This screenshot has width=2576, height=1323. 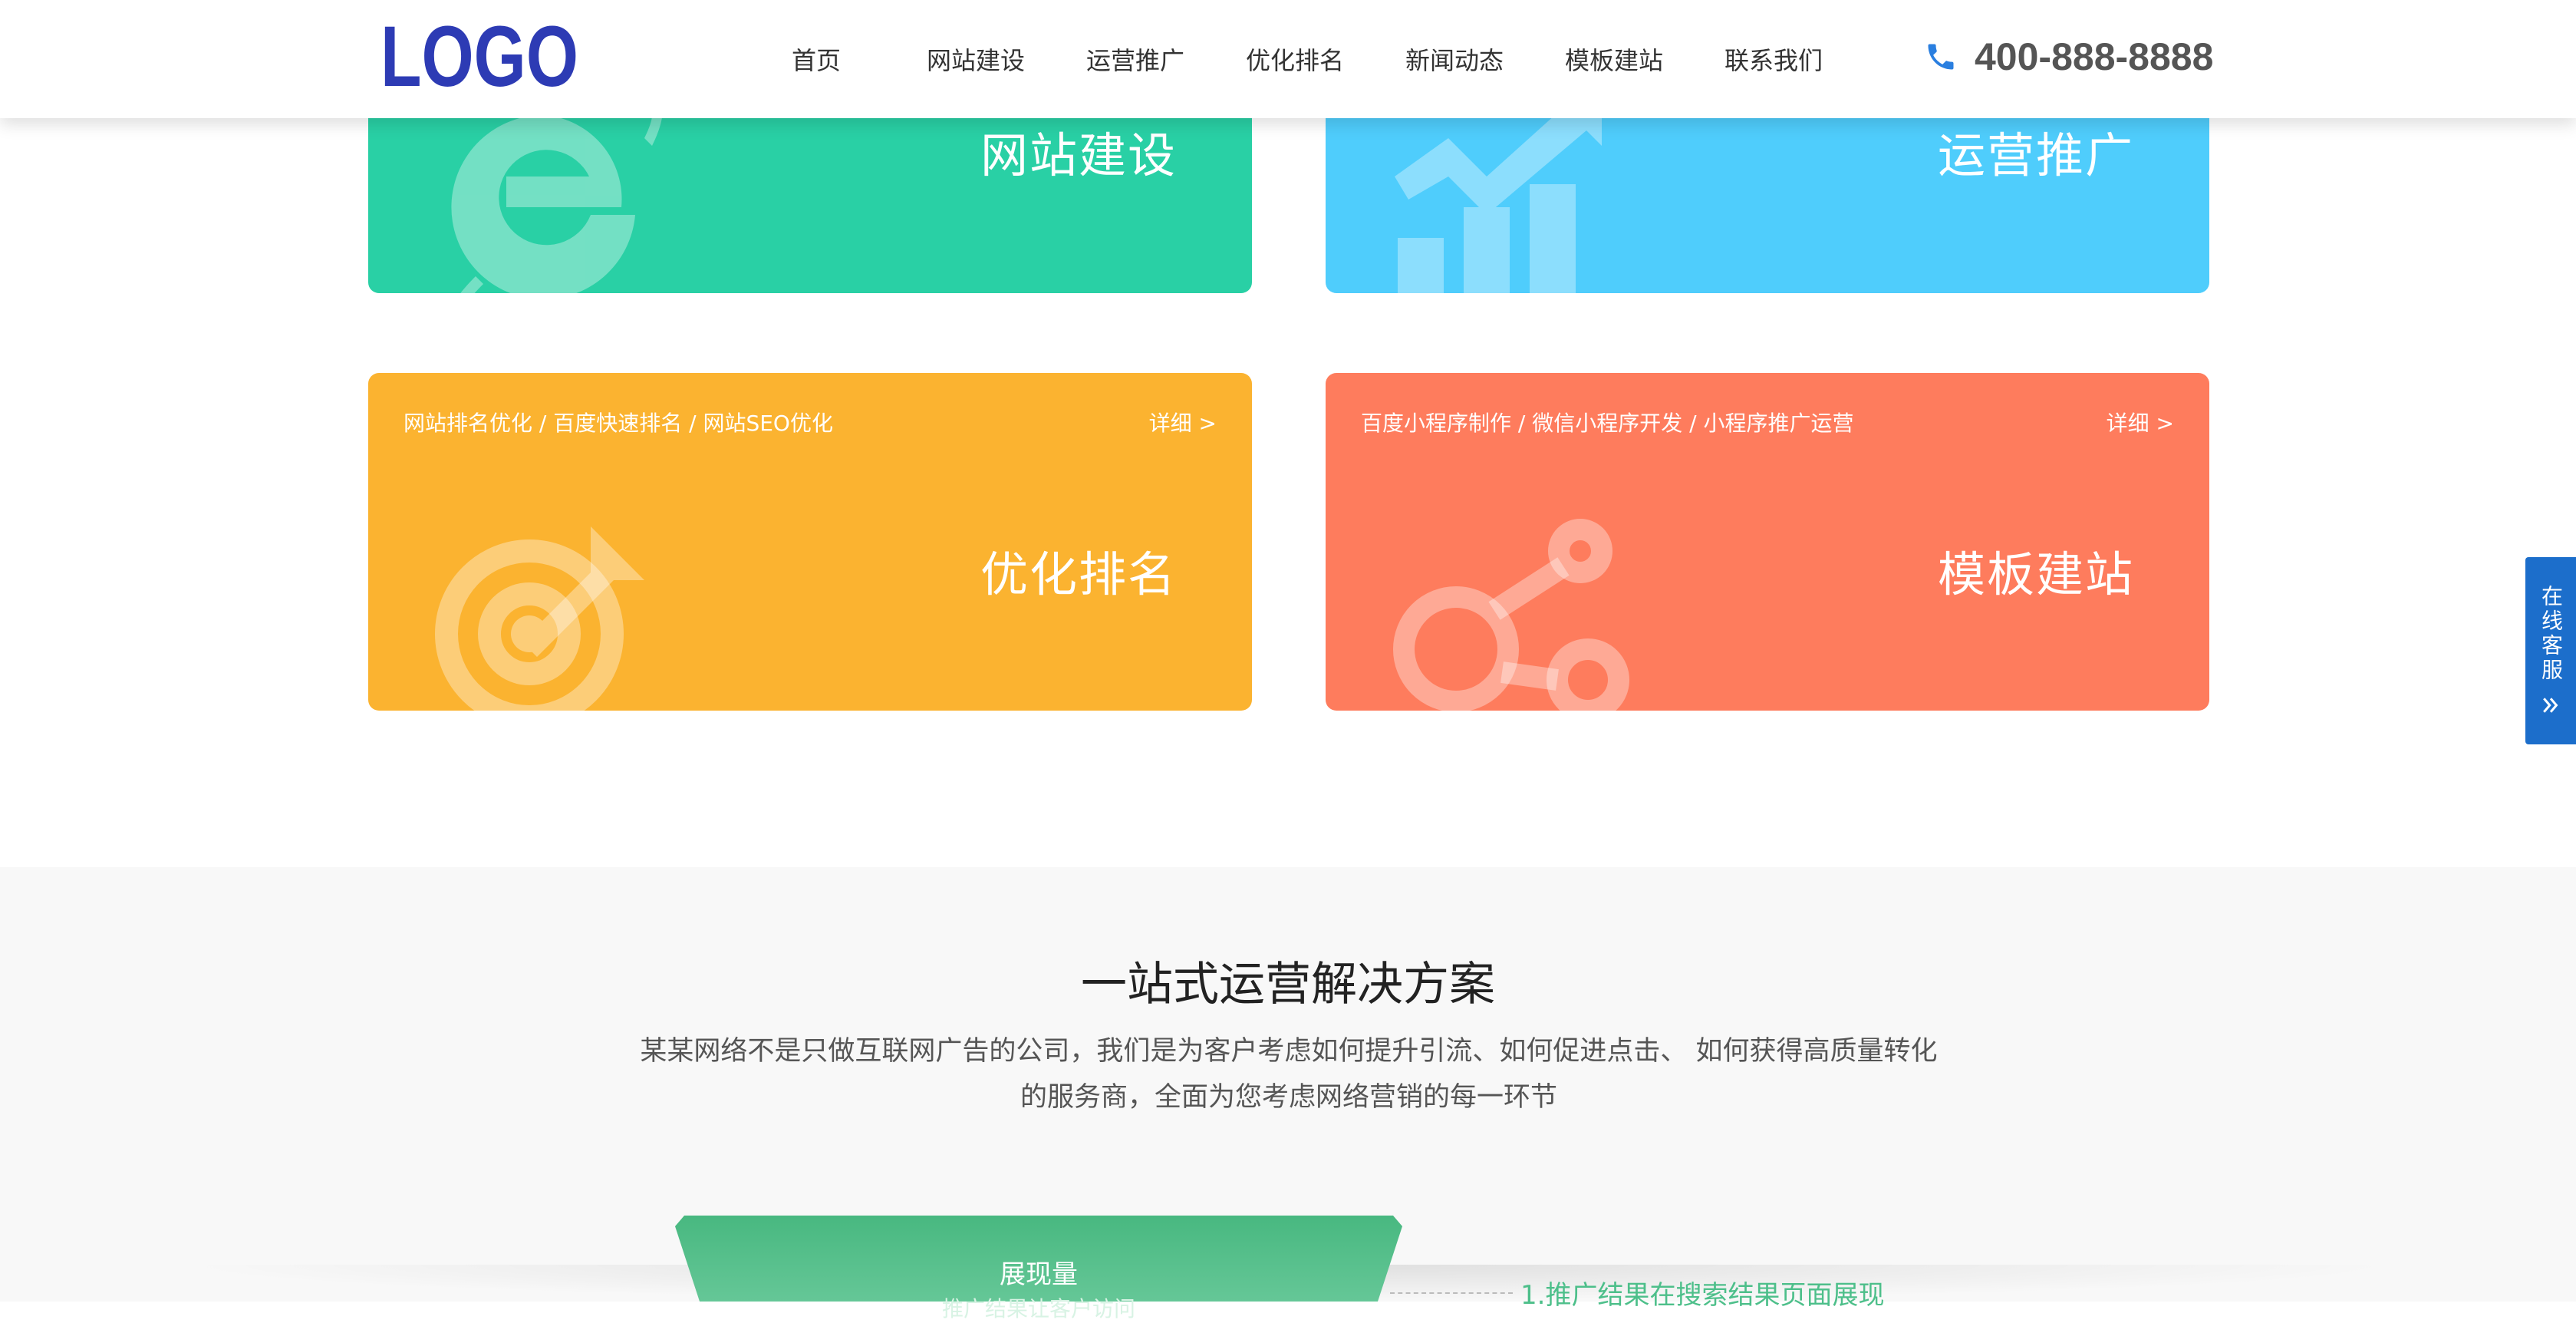 What do you see at coordinates (1451, 1293) in the screenshot?
I see `funnel-connector` at bounding box center [1451, 1293].